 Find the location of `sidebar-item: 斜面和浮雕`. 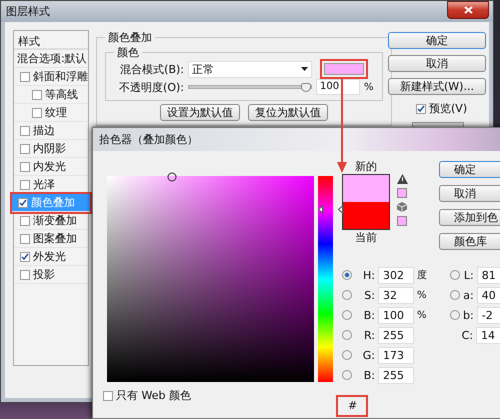

sidebar-item: 斜面和浮雕 is located at coordinates (51, 77).